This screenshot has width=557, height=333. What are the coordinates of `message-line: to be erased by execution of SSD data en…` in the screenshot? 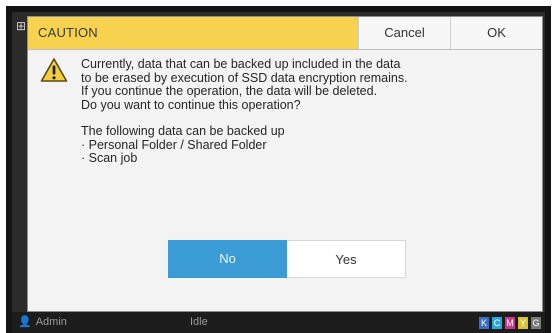 It's located at (244, 77).